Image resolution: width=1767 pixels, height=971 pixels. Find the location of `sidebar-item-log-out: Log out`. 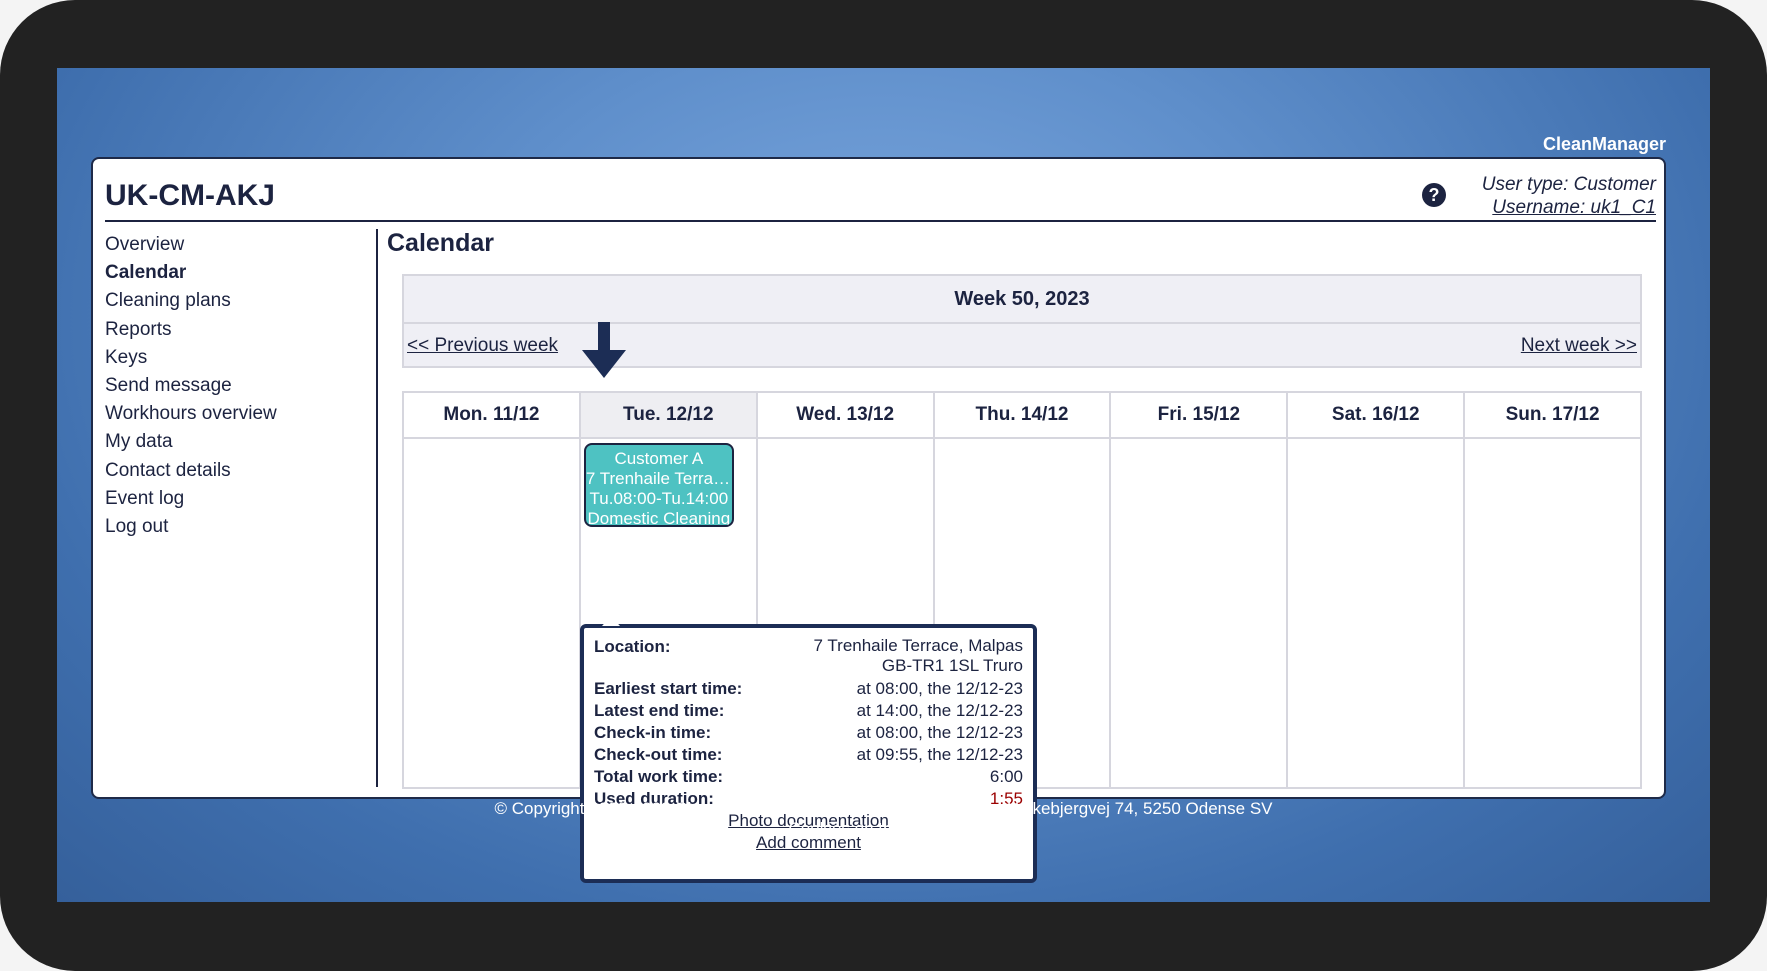

sidebar-item-log-out: Log out is located at coordinates (240, 527).